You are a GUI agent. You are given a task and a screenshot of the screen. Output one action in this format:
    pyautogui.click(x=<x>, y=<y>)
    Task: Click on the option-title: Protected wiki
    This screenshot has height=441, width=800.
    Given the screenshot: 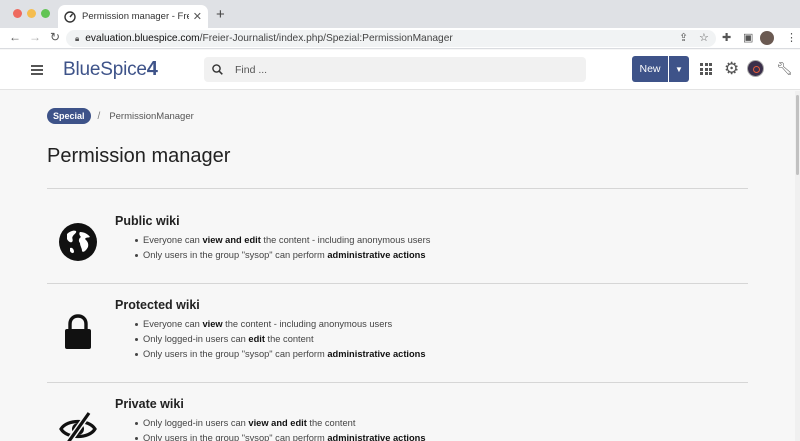 What is the action you would take?
    pyautogui.click(x=157, y=305)
    